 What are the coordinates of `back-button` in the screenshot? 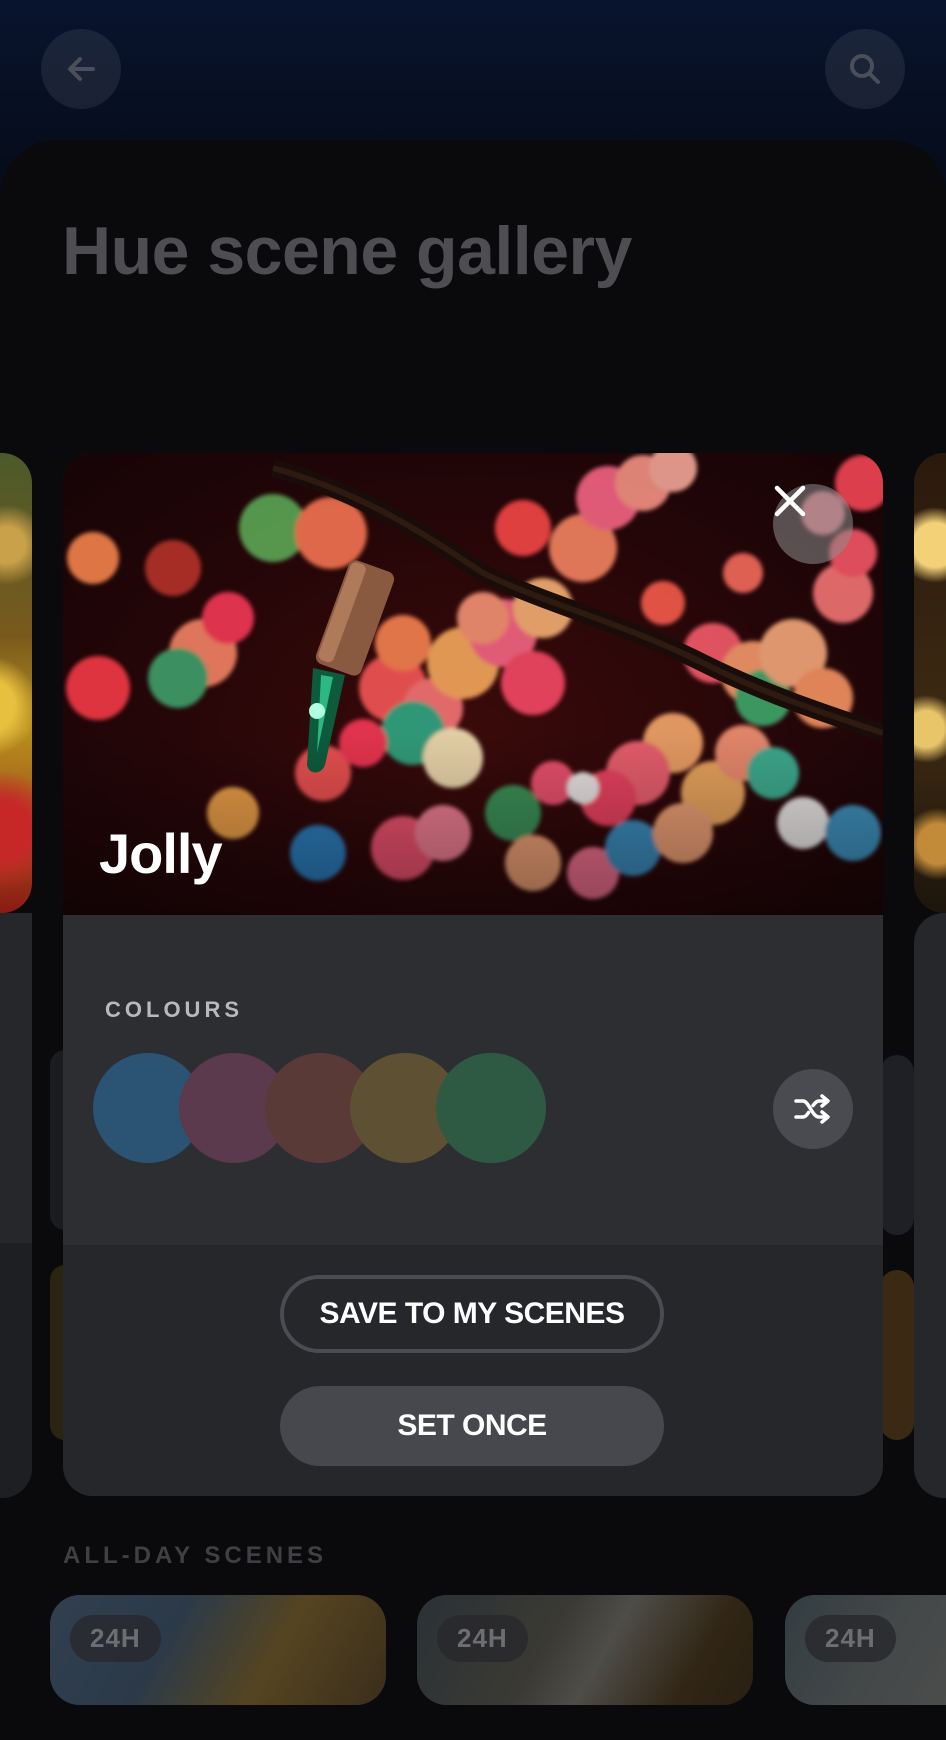 It's located at (81, 69).